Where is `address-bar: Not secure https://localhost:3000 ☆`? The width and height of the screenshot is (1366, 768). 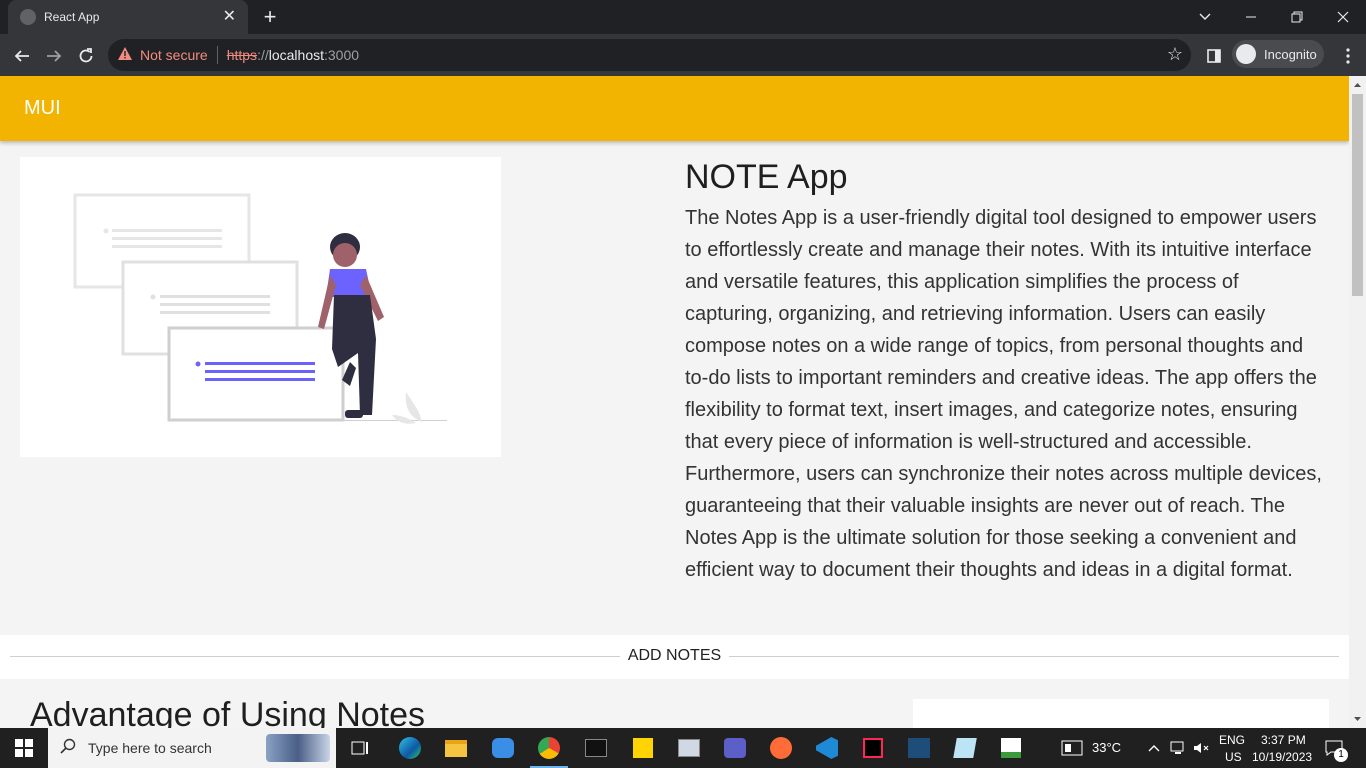
address-bar: Not secure https://localhost:3000 ☆ is located at coordinates (649, 55).